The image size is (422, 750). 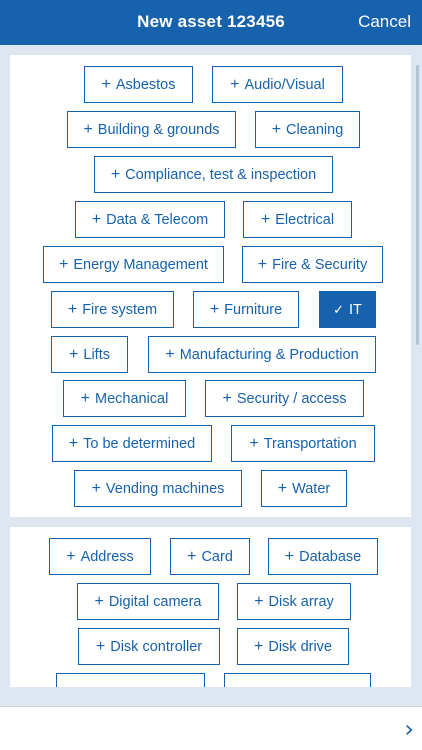 What do you see at coordinates (107, 556) in the screenshot?
I see `chip-label: Address` at bounding box center [107, 556].